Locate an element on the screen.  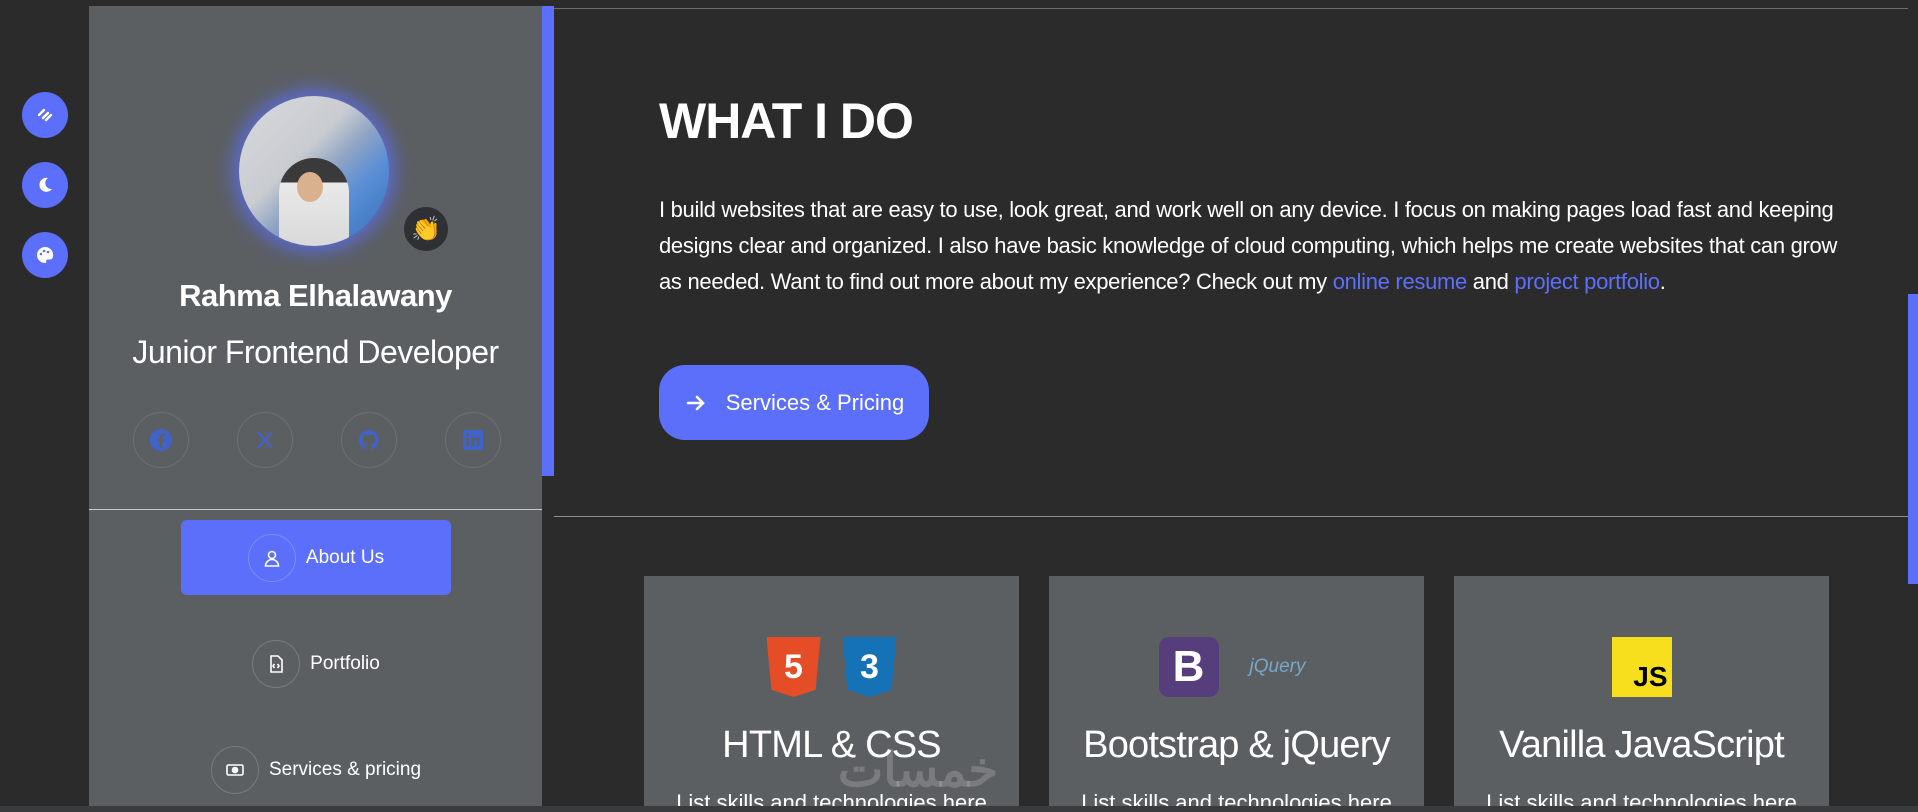
settings-rail is located at coordinates (44, 406).